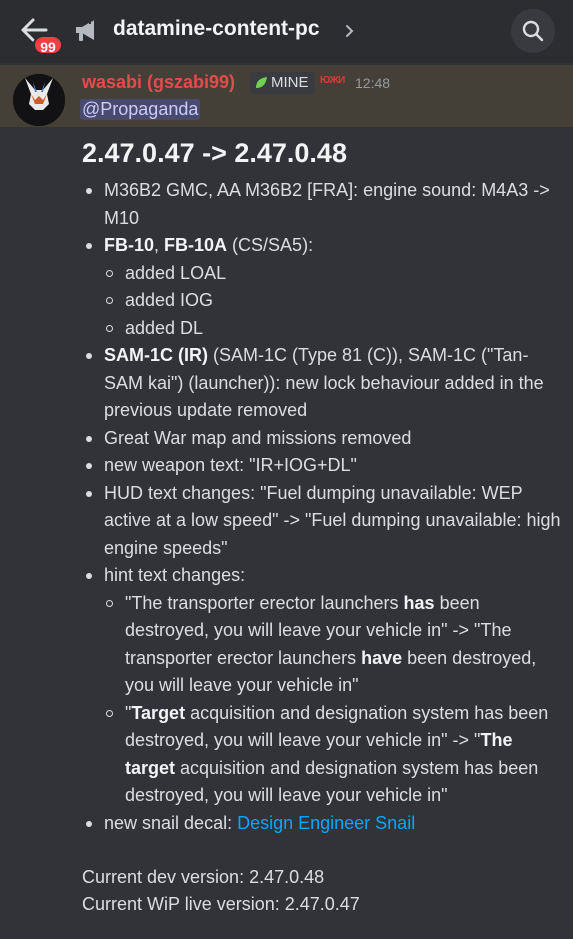 This screenshot has height=939, width=573. What do you see at coordinates (373, 83) in the screenshot?
I see `timestamp: 12:48` at bounding box center [373, 83].